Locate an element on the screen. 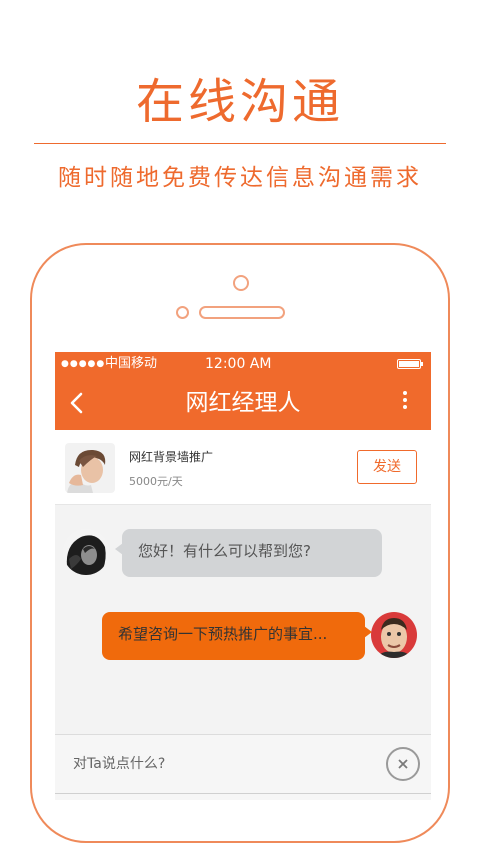 This screenshot has height=843, width=480. subheadline: 随时随地免费传达信息沟通需求 is located at coordinates (240, 178).